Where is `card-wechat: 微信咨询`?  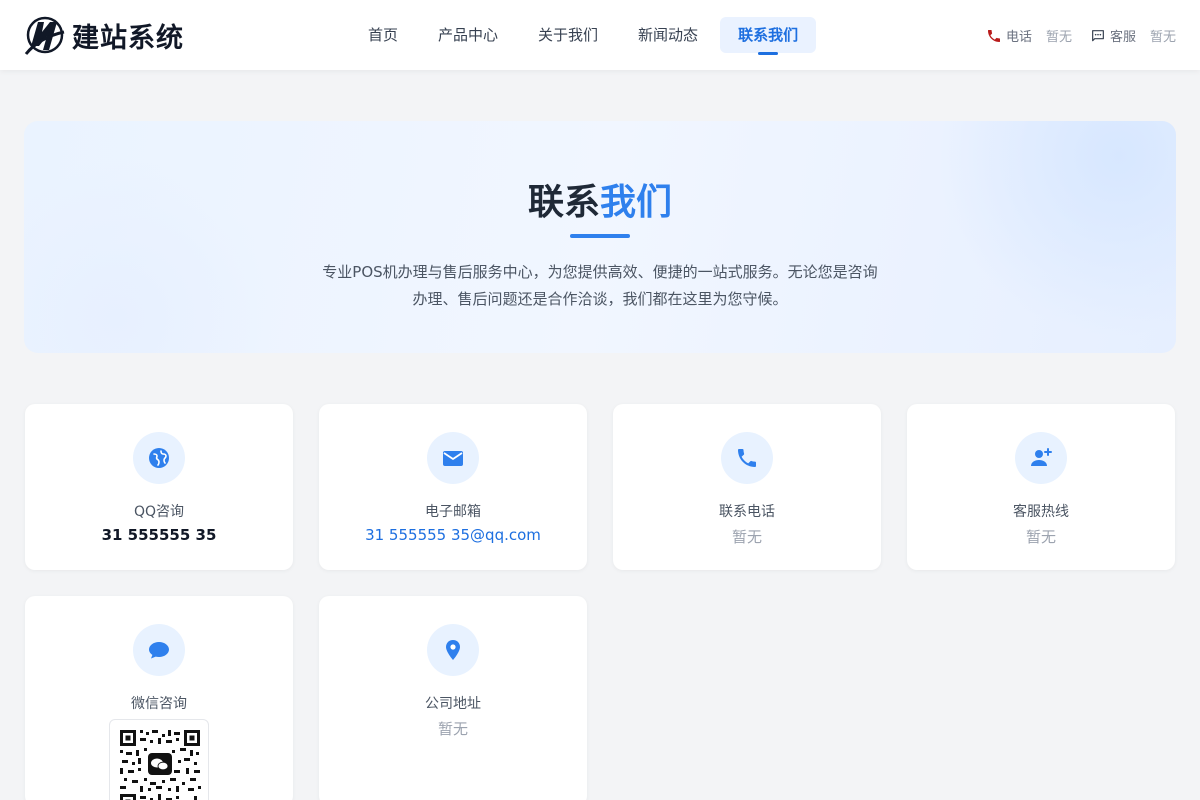 card-wechat: 微信咨询 is located at coordinates (159, 698).